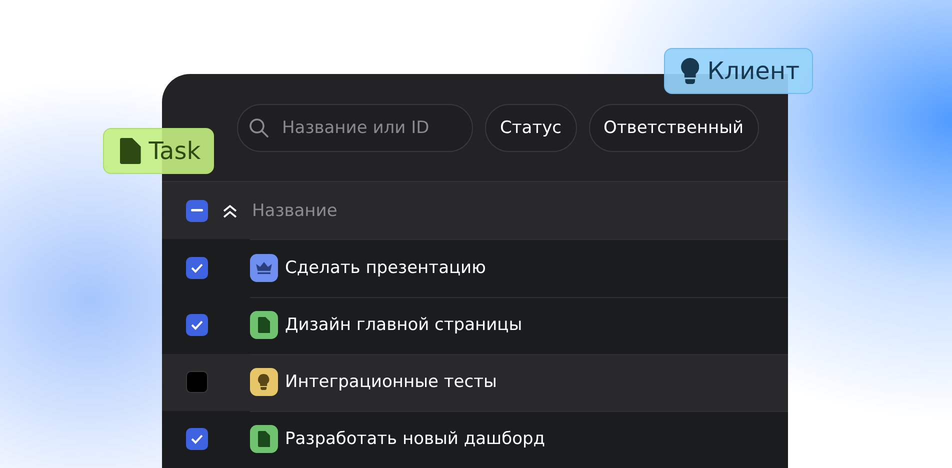 This screenshot has width=952, height=468. What do you see at coordinates (174, 151) in the screenshot?
I see `tag-label: Task` at bounding box center [174, 151].